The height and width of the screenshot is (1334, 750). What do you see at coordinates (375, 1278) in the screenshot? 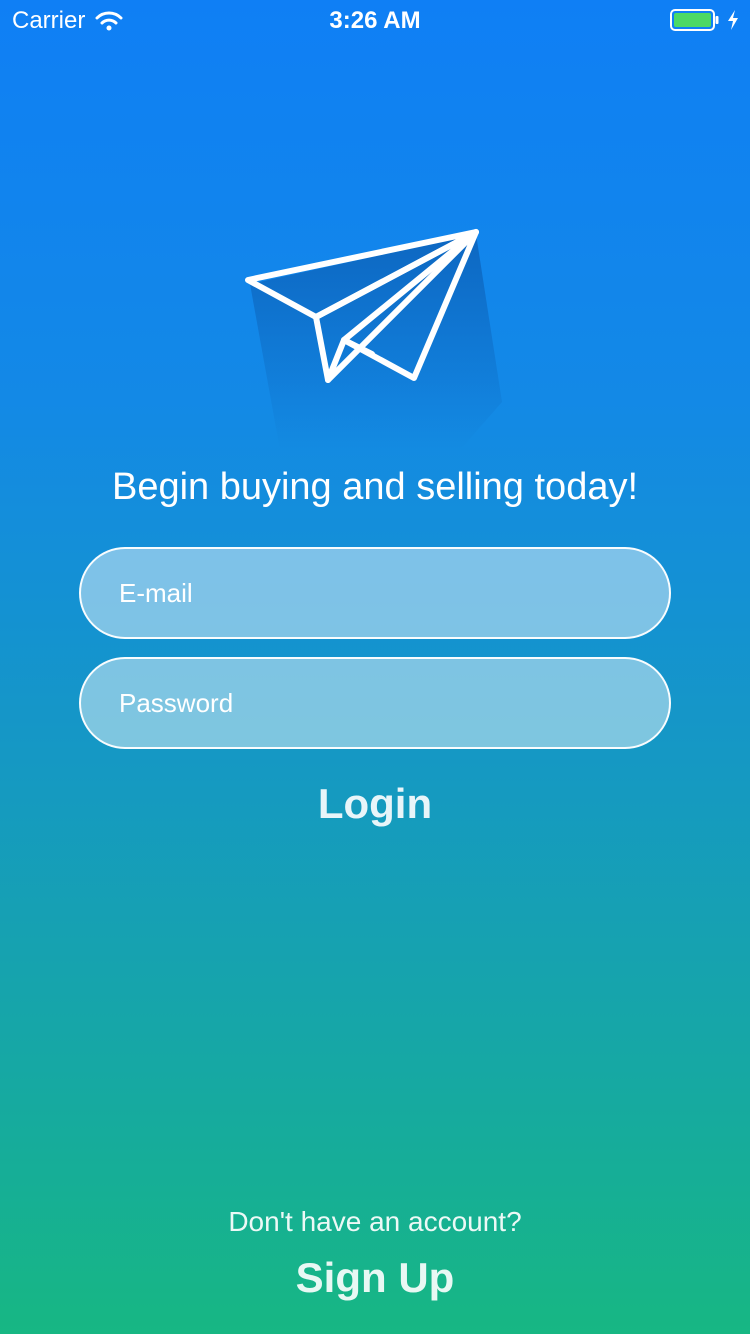
I see `sign-up-button: Sign Up` at bounding box center [375, 1278].